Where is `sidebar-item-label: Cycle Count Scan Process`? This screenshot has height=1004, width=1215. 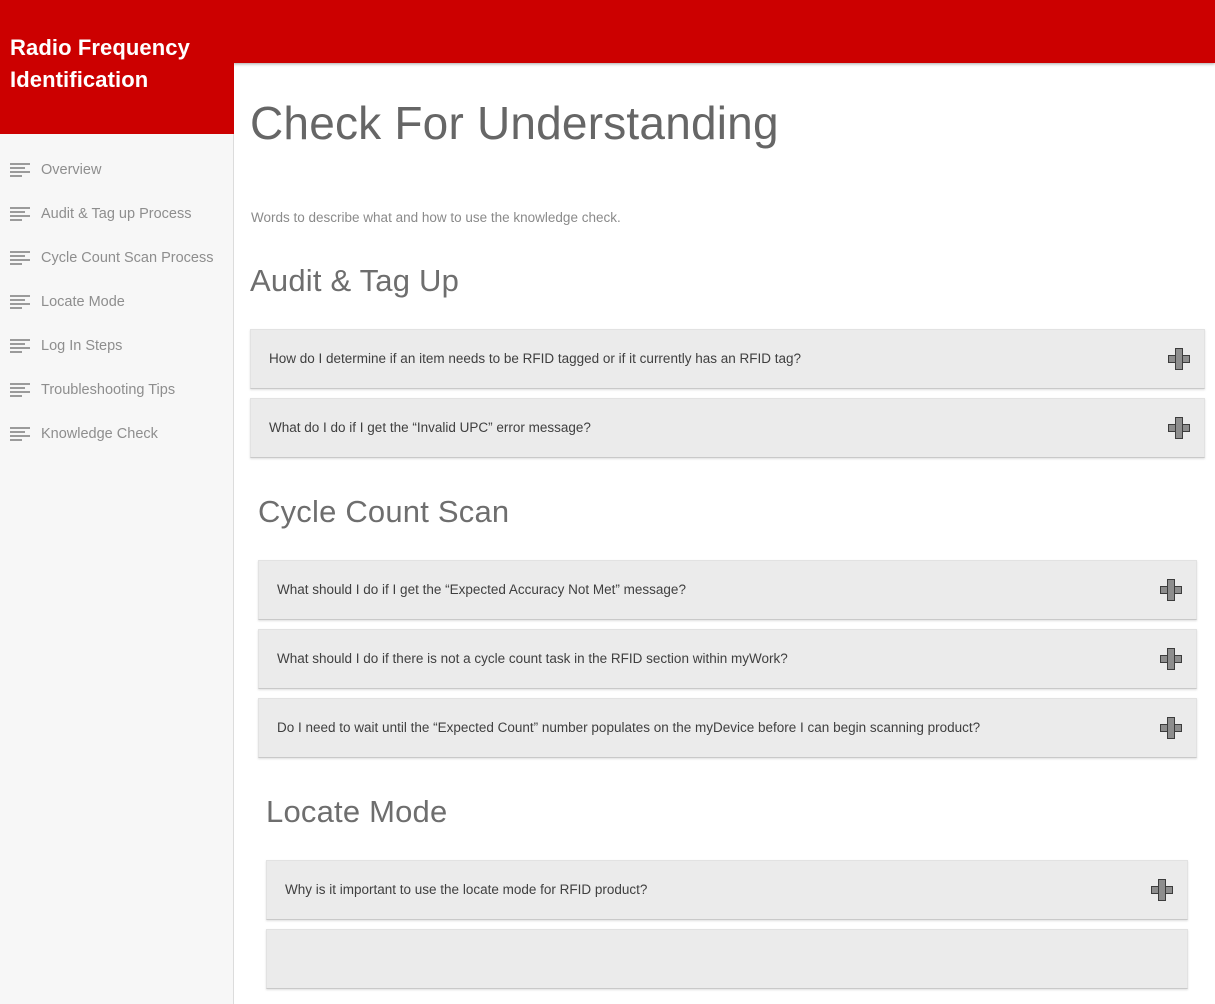
sidebar-item-label: Cycle Count Scan Process is located at coordinates (127, 258).